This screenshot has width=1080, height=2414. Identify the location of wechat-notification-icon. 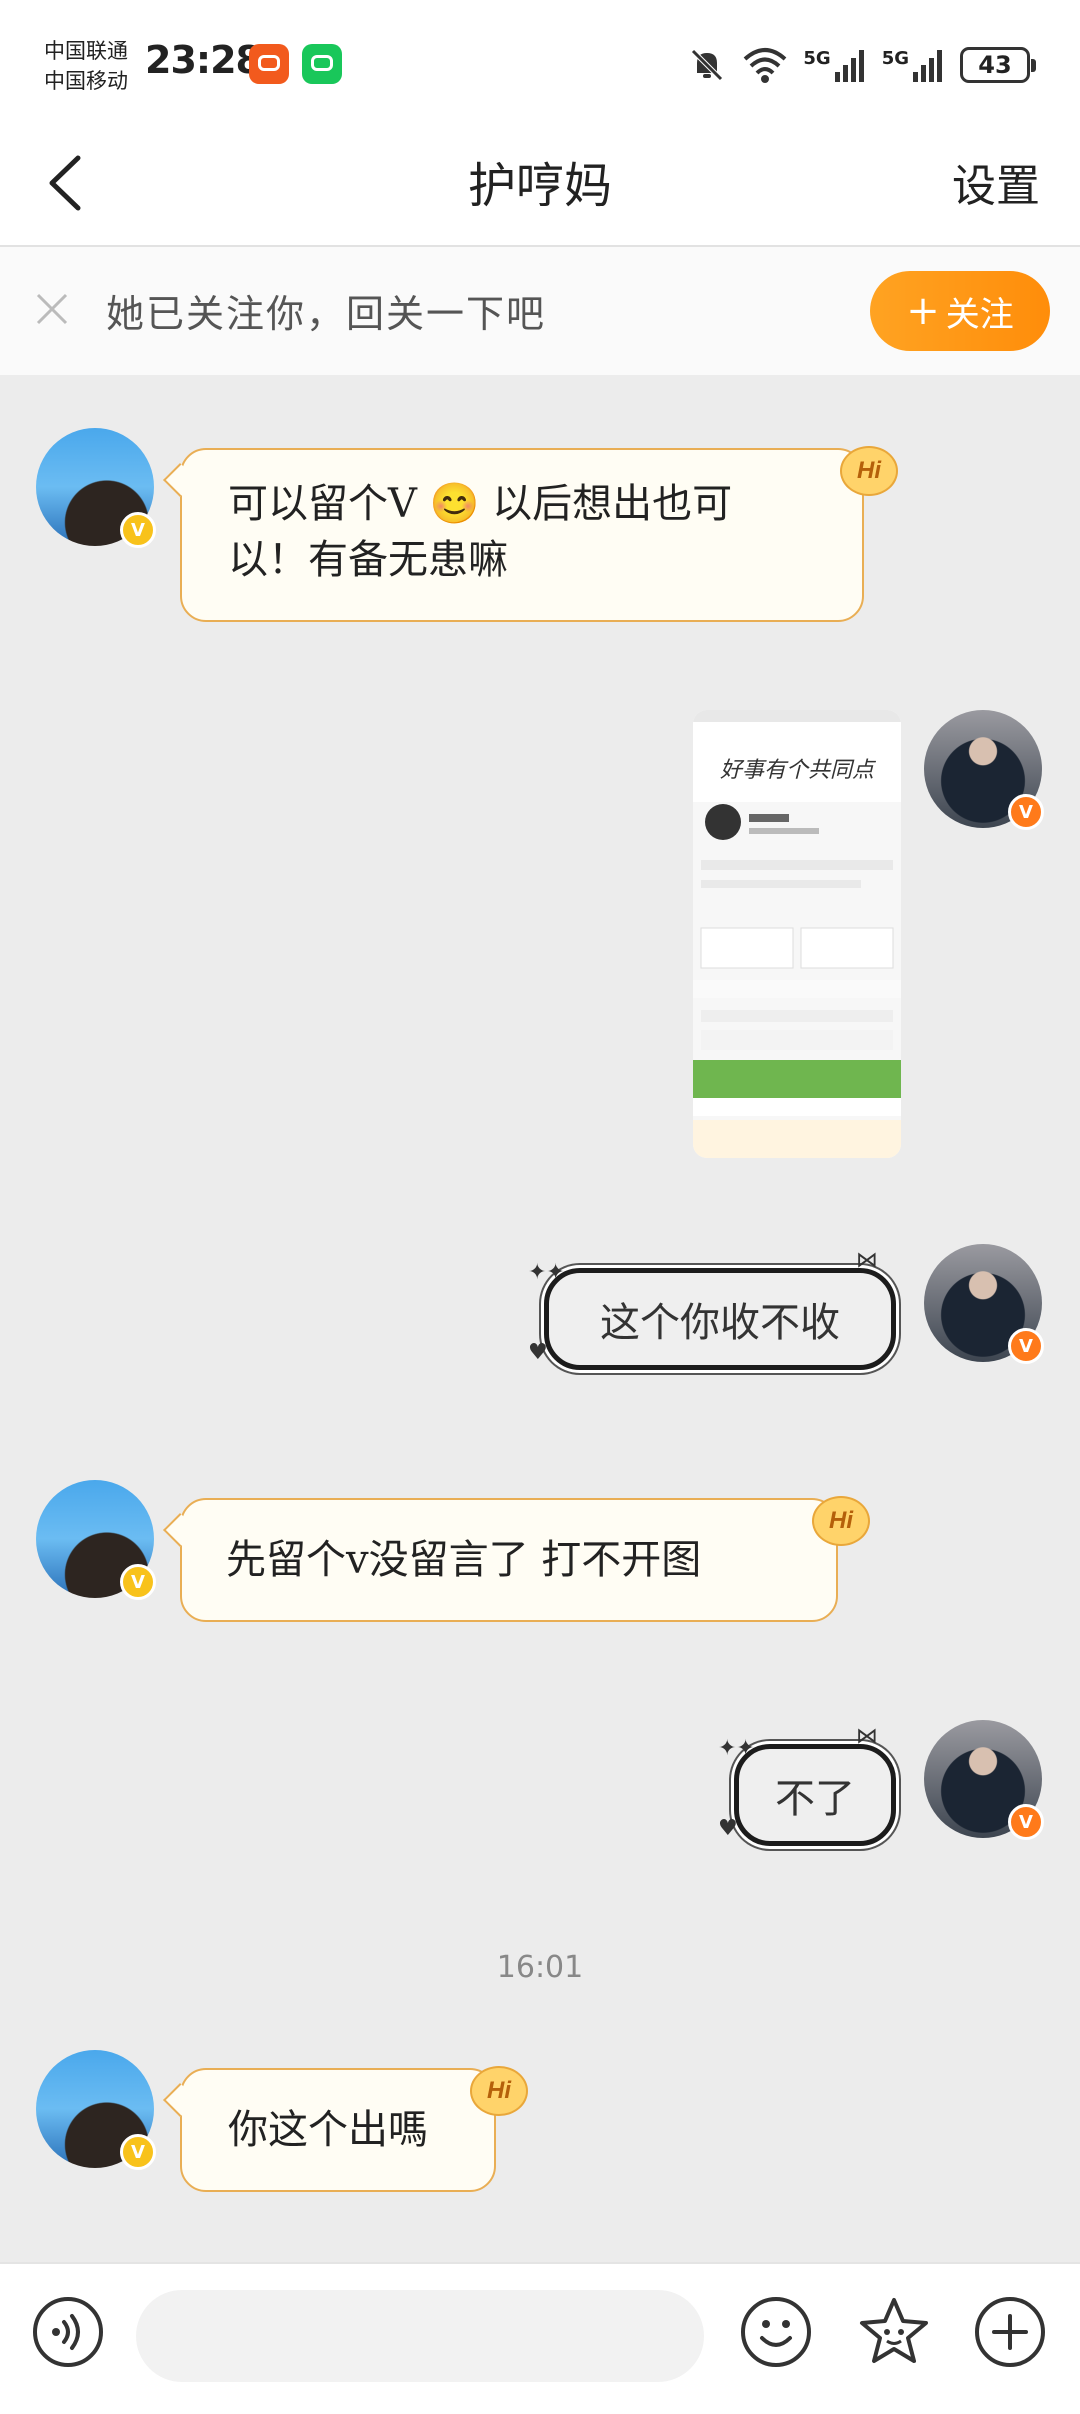
(322, 64).